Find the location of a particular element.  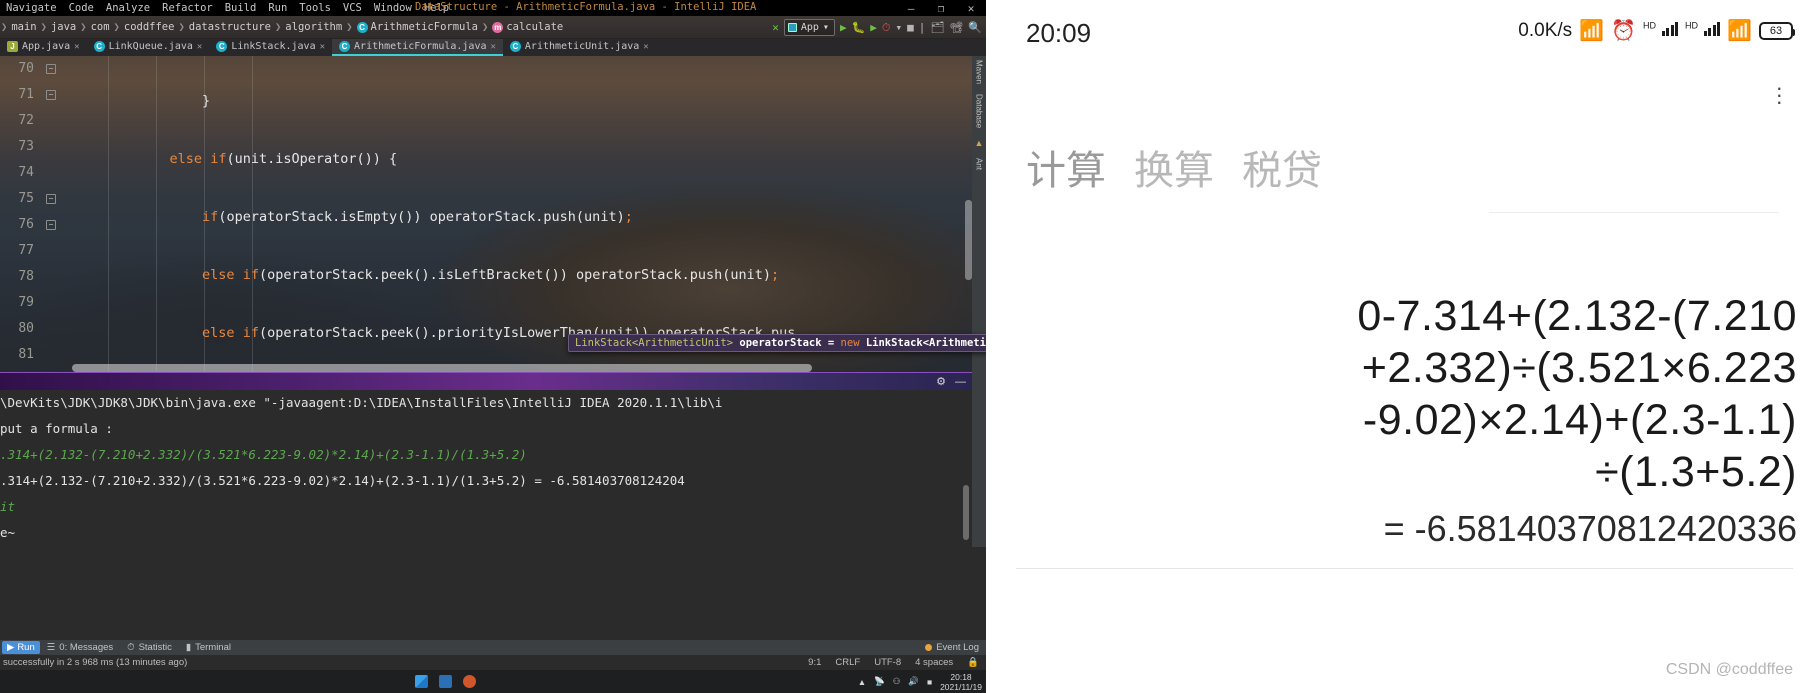

caret-position: 9:1 is located at coordinates (814, 662).